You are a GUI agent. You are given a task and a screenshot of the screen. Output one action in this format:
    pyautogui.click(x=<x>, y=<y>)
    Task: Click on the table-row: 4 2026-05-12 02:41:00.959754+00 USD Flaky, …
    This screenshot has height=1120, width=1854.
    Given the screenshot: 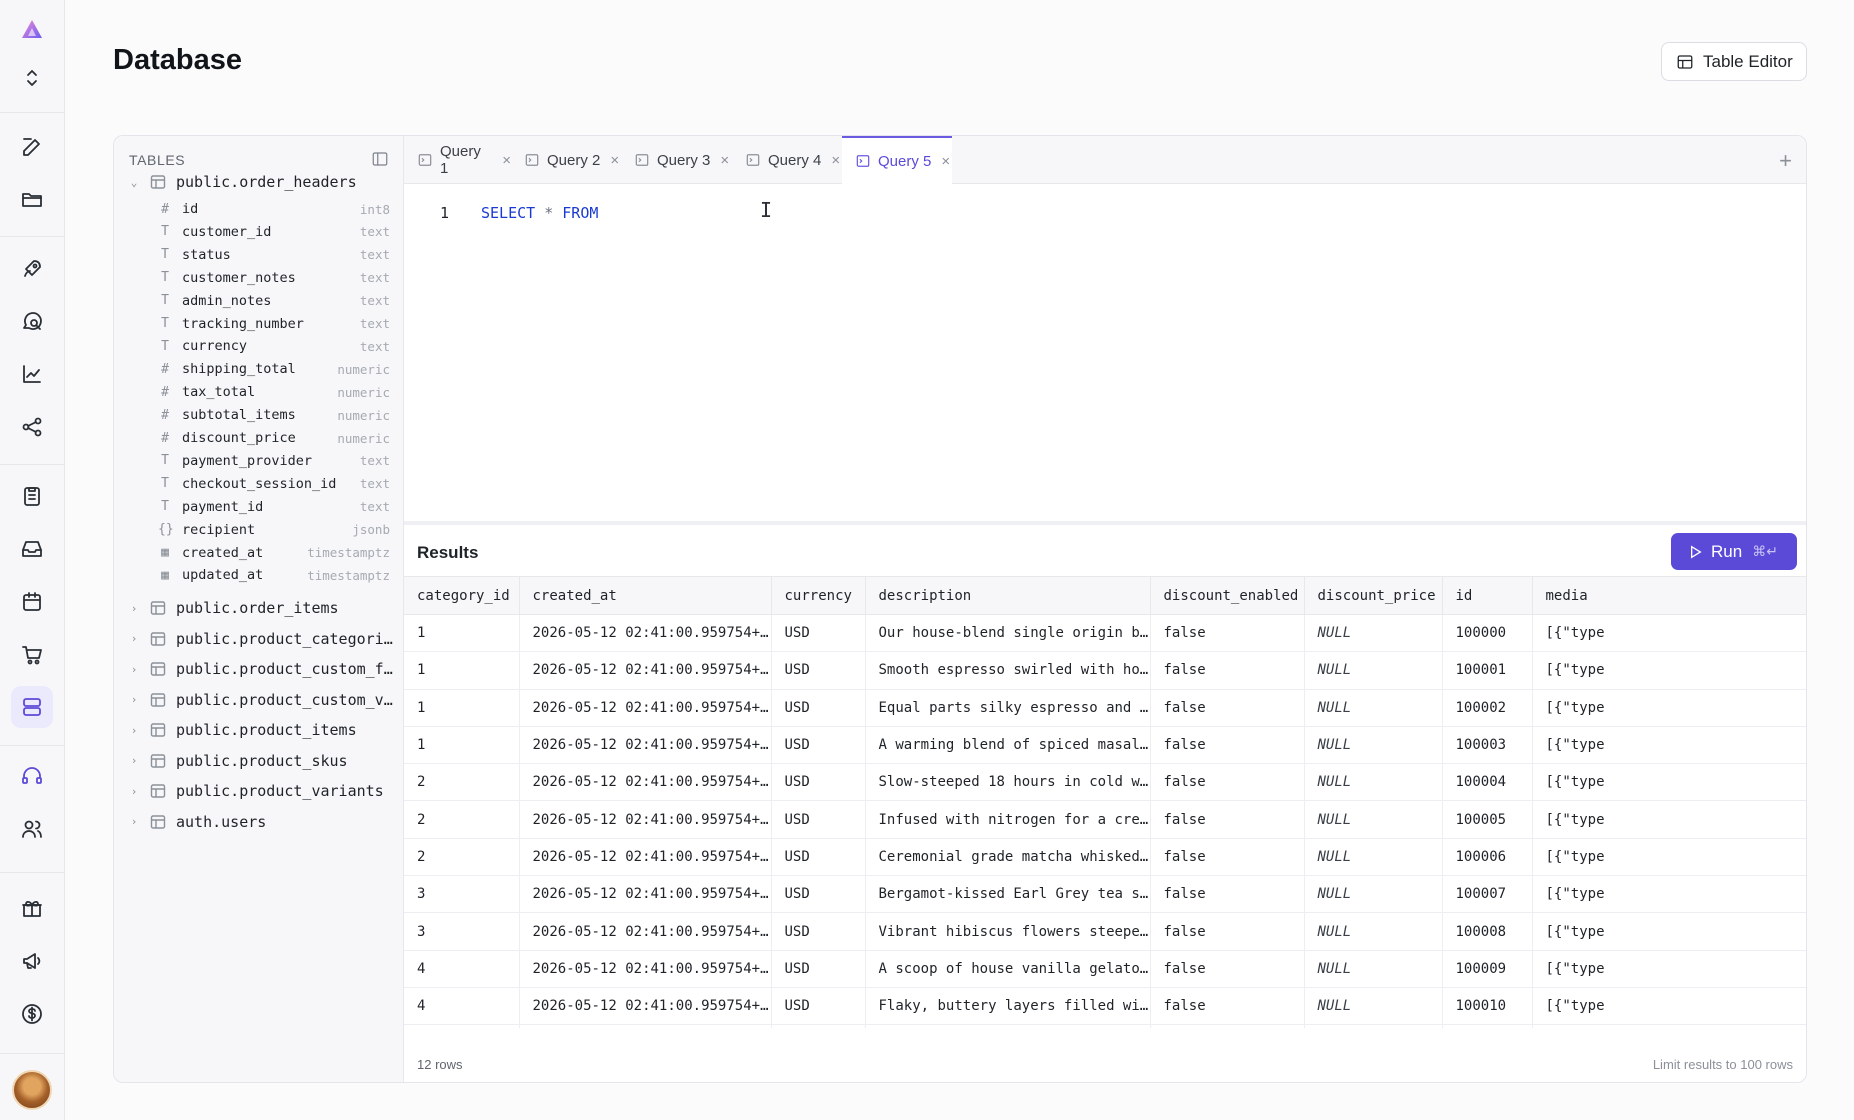 What is the action you would take?
    pyautogui.click(x=1105, y=1006)
    